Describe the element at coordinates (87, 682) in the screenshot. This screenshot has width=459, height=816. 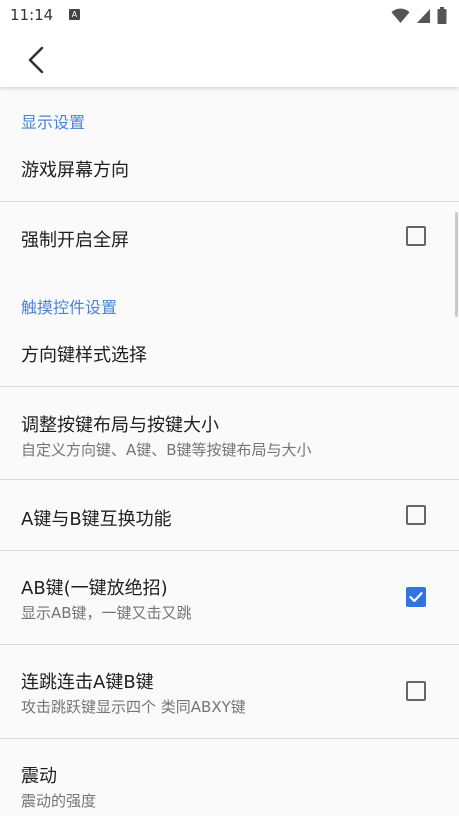
I see `pref-title: 连跳连击A键B键` at that location.